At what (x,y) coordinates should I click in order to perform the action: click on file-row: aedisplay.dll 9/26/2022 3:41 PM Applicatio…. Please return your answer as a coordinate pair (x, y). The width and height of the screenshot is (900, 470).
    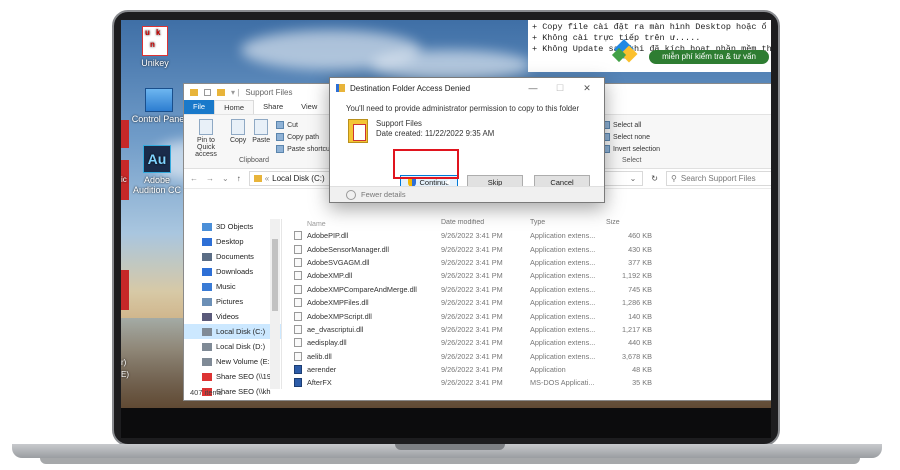
    Looking at the image, I should click on (532, 342).